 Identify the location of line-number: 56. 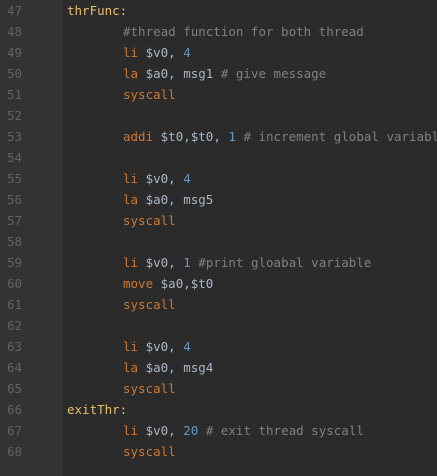
(14, 199).